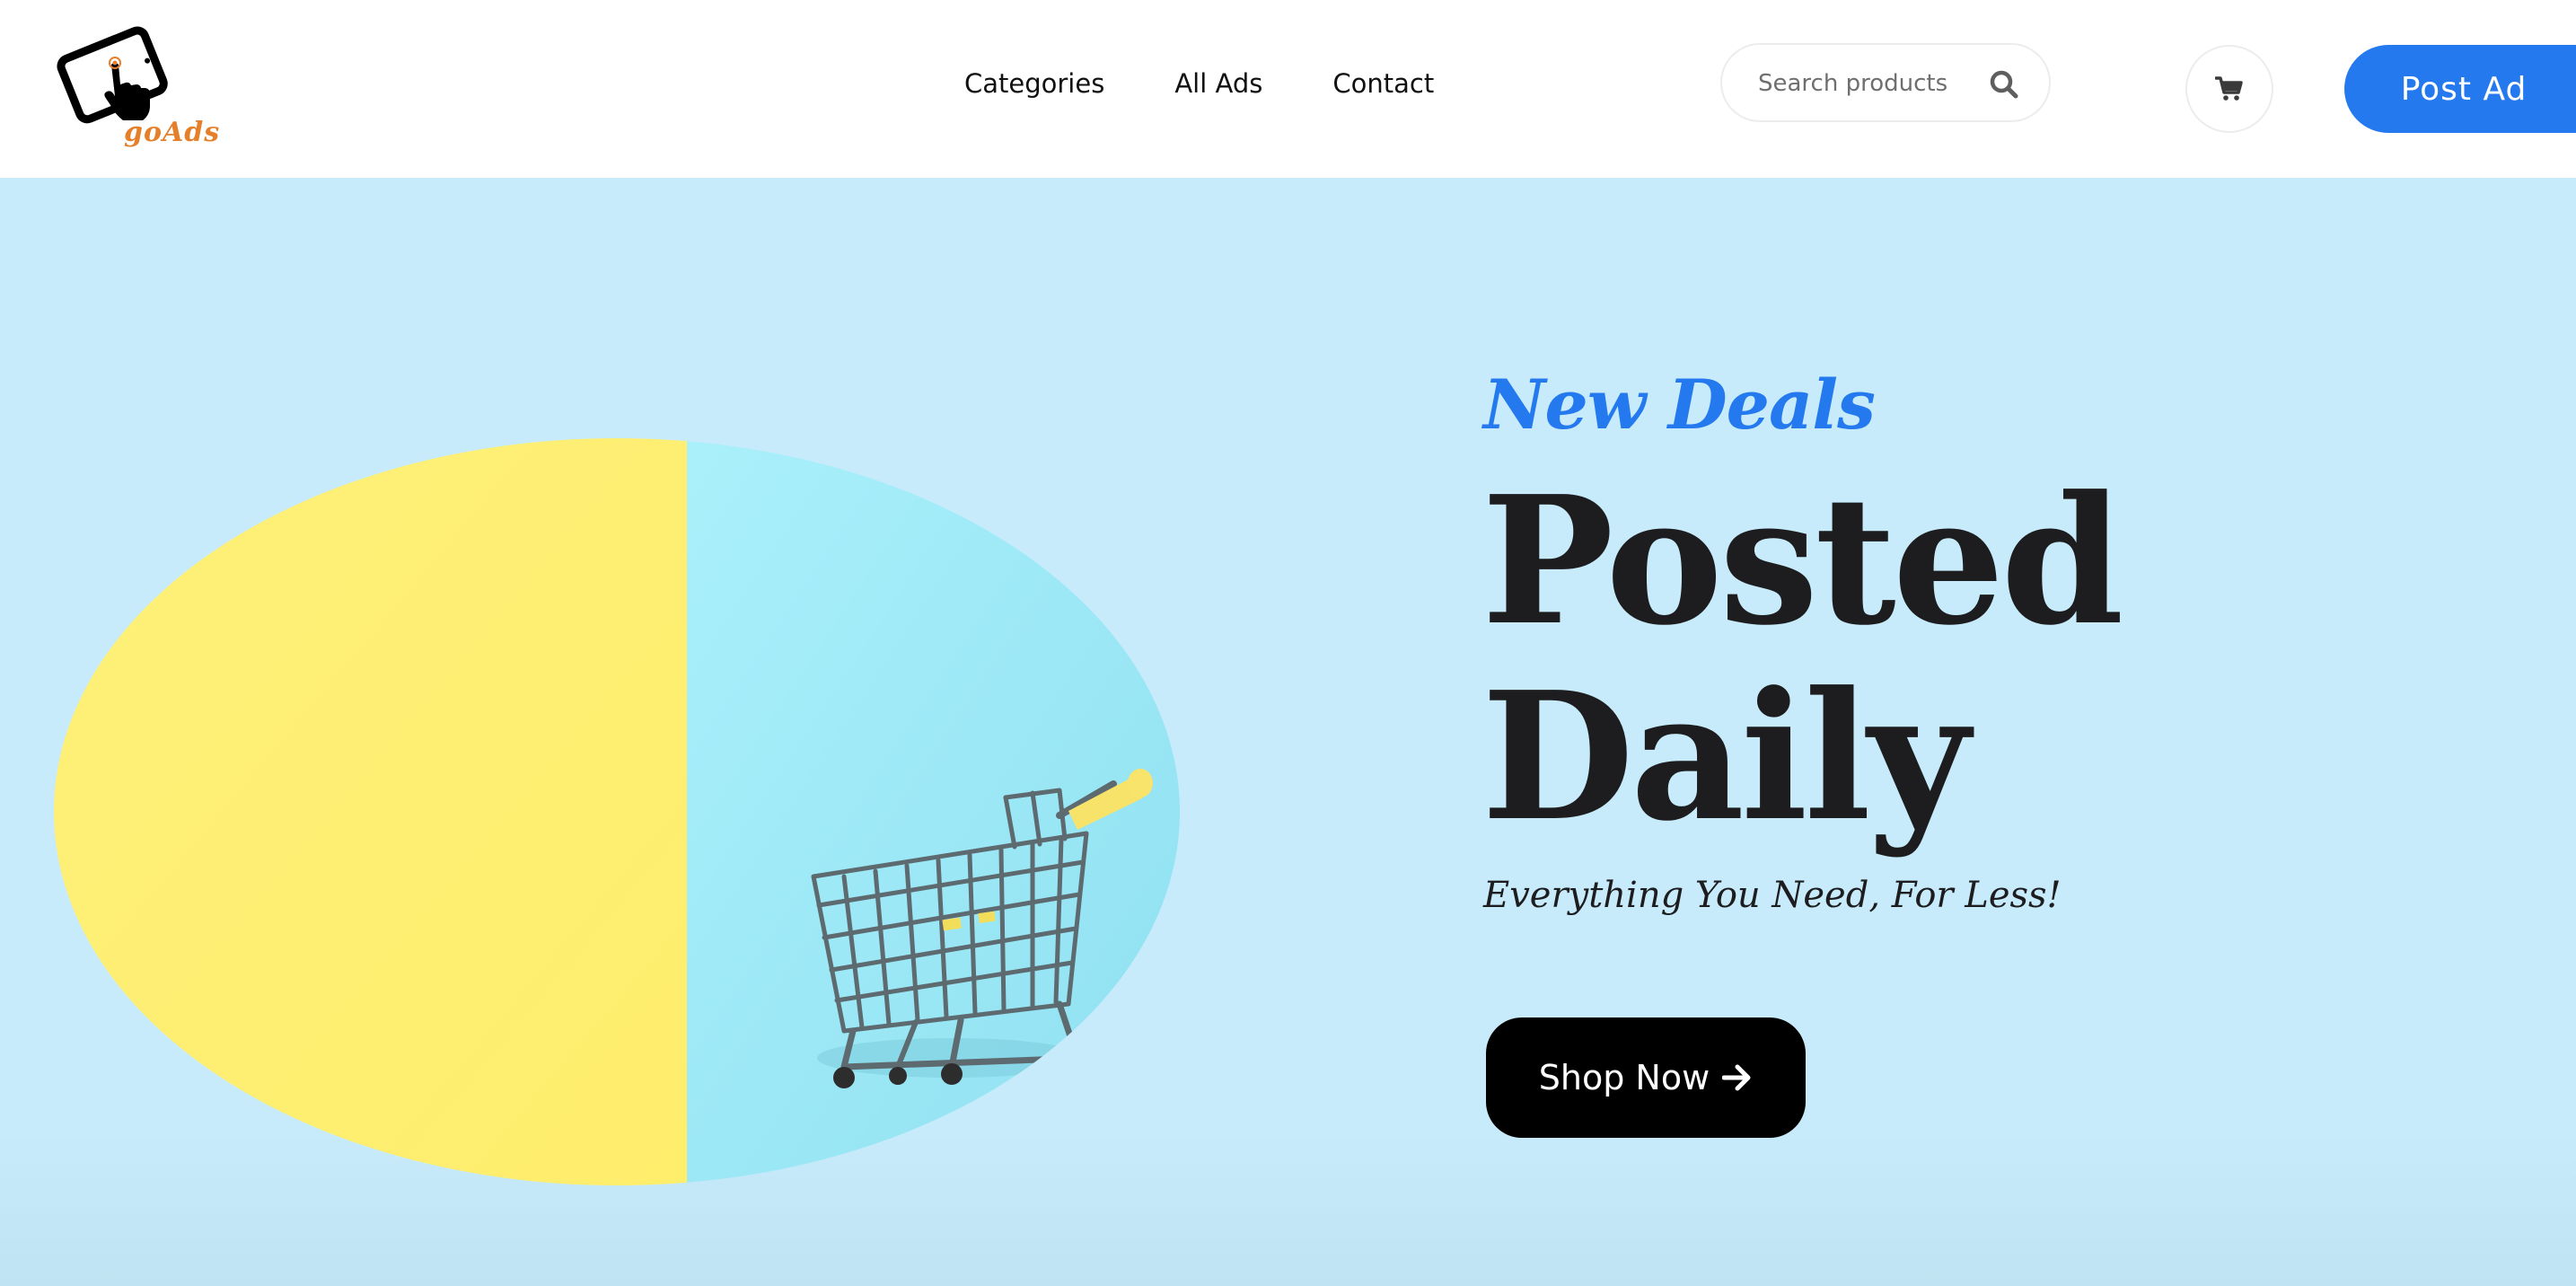 The image size is (2576, 1286). Describe the element at coordinates (2460, 89) in the screenshot. I see `post-ad-button: Post Ad` at that location.